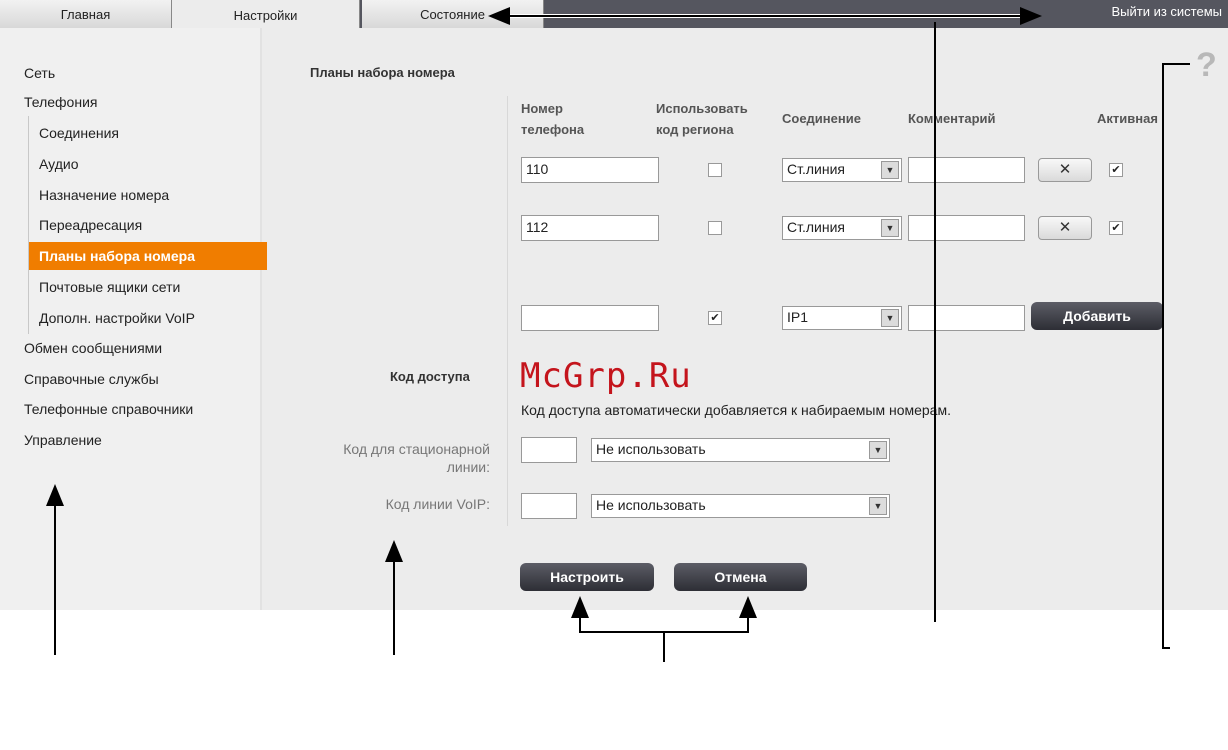 Image resolution: width=1228 pixels, height=750 pixels. I want to click on arrow-head-apply, so click(580, 607).